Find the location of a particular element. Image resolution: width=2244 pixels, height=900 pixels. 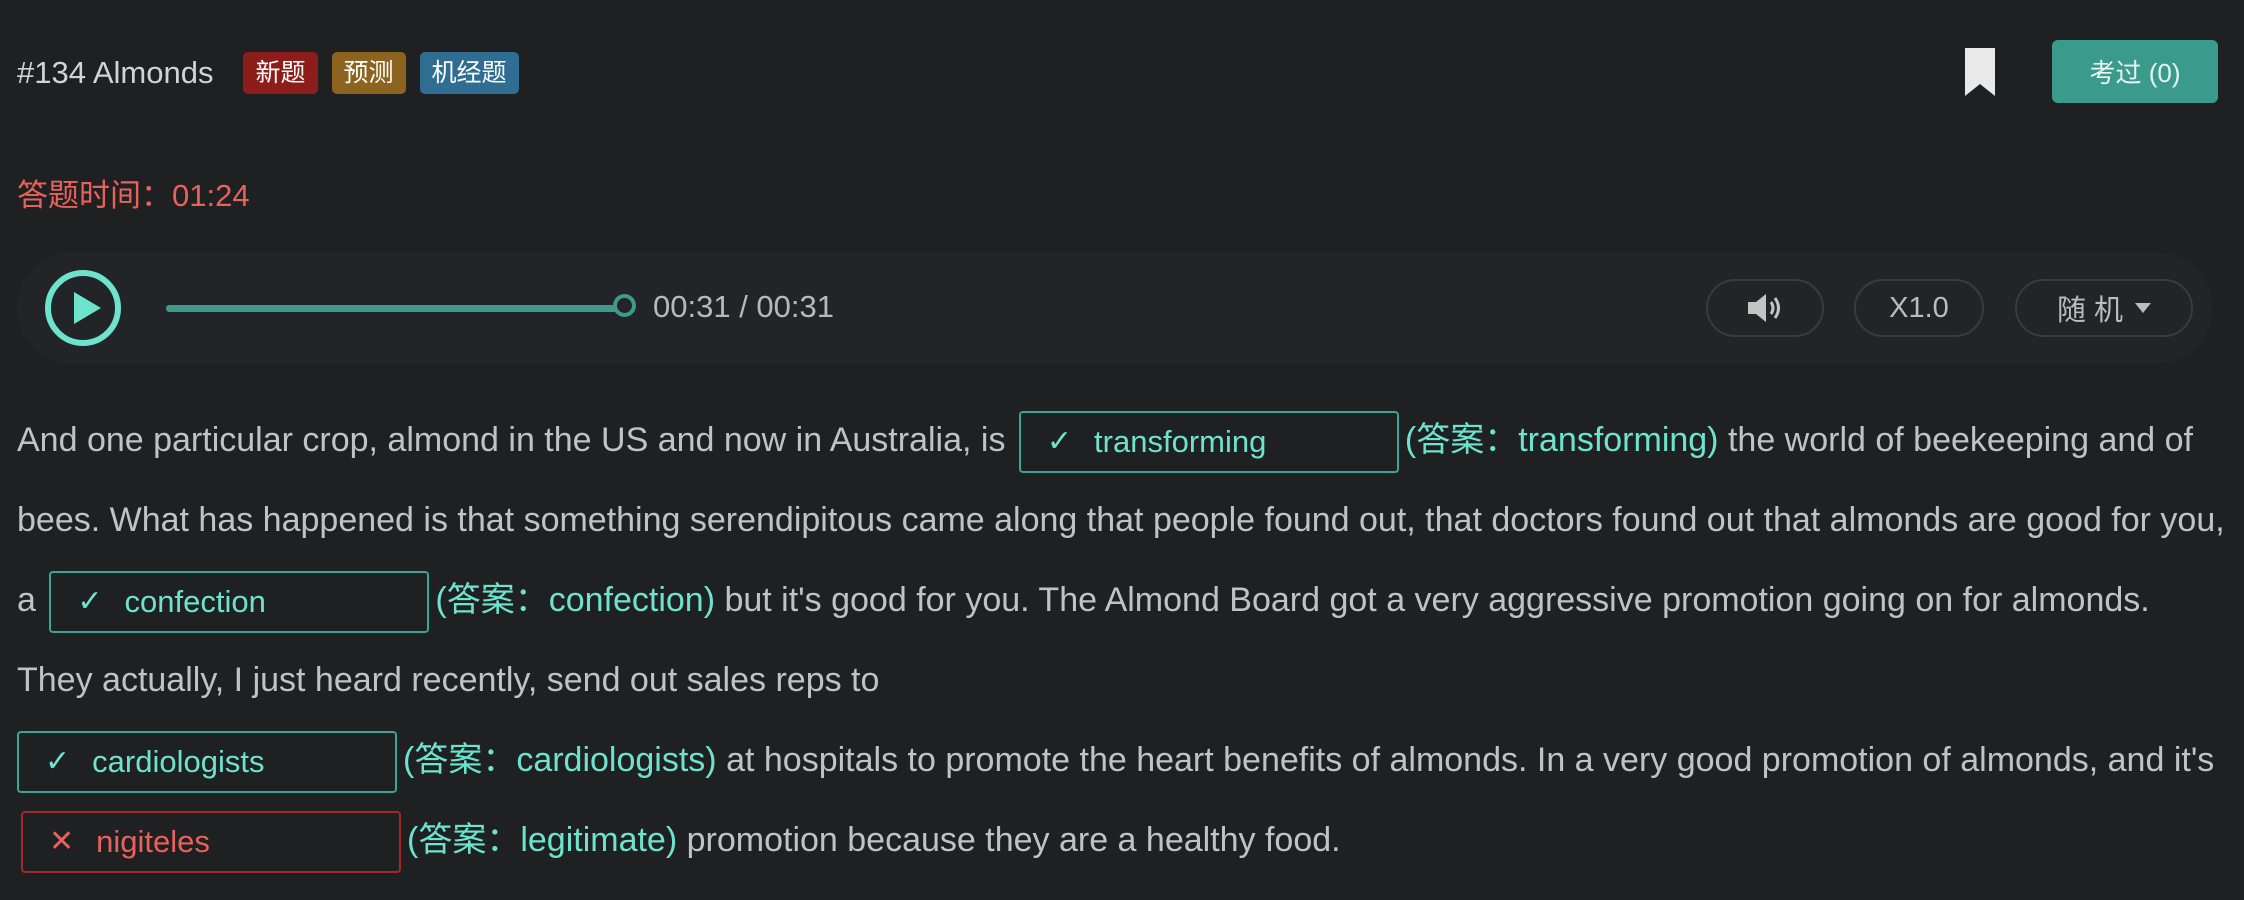

timer-label: 答题时间： is located at coordinates (94, 195).